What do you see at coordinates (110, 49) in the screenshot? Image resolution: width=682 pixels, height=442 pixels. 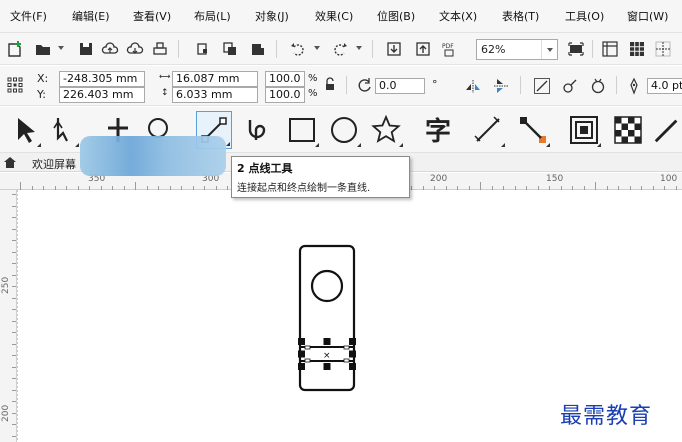 I see `cloud-upload-icon` at bounding box center [110, 49].